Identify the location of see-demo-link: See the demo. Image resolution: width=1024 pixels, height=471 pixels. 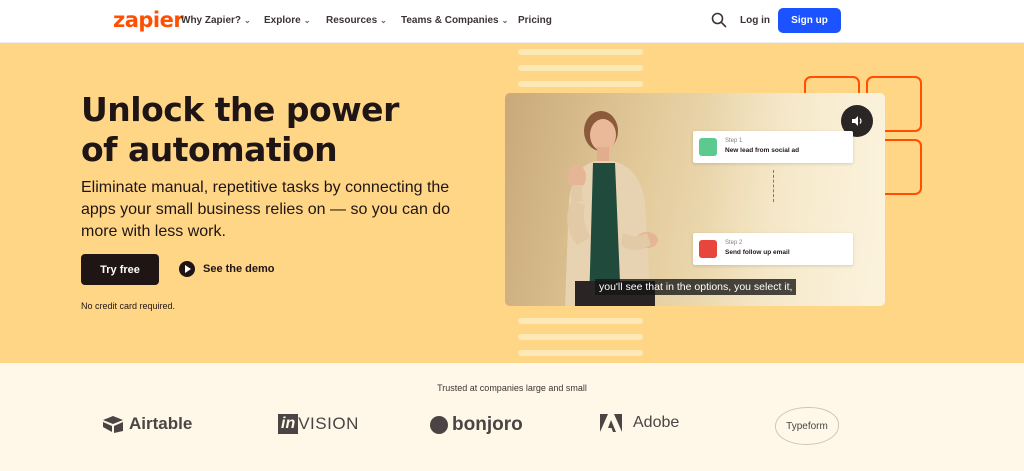
(227, 269).